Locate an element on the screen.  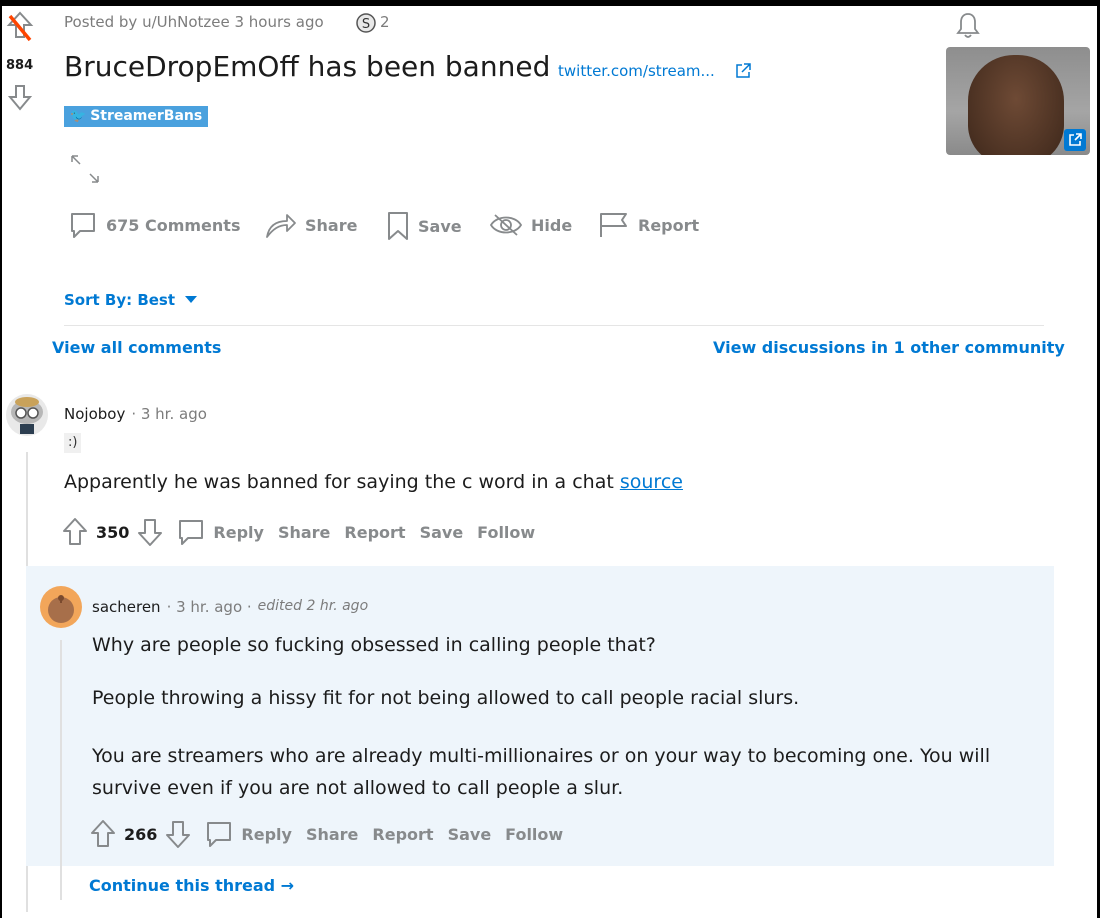
comment-header: sacheren · 3 hr. ago · edited 2 hr. ago is located at coordinates (230, 607).